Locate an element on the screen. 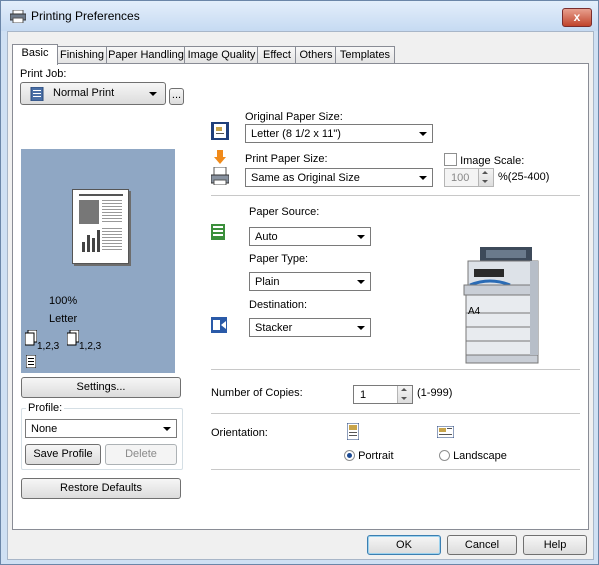 Image resolution: width=599 pixels, height=565 pixels. landscape-radio-dot is located at coordinates (444, 455).